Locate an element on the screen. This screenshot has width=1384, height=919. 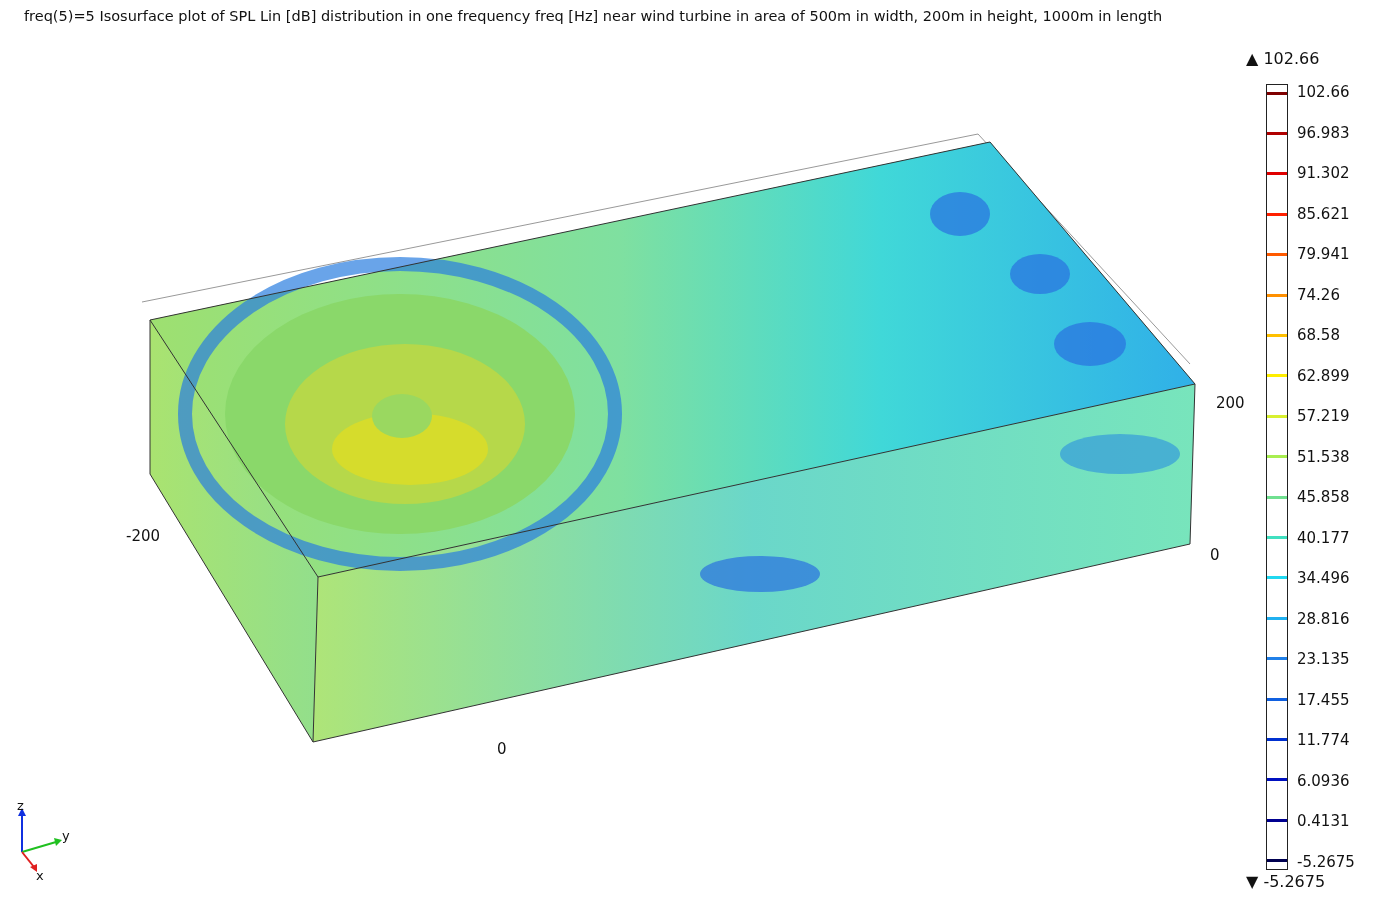
legend-label: 11.774 is located at coordinates (1324, 740).